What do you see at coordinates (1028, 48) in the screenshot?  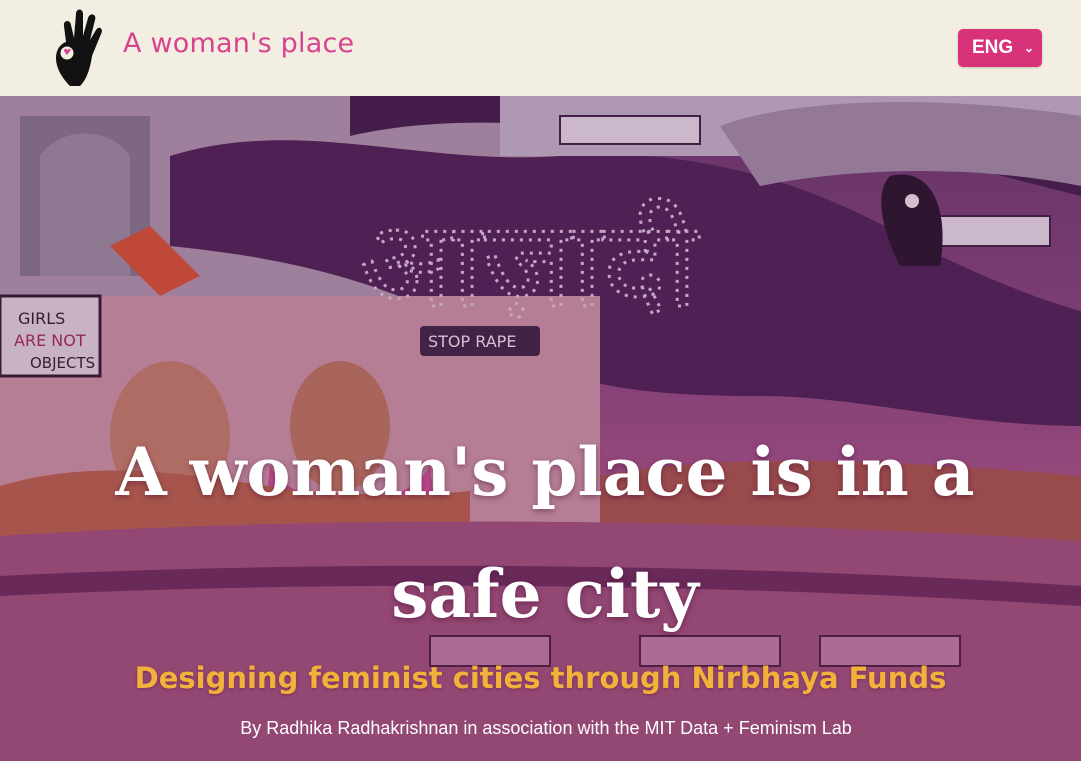 I see `chevron-down-icon: ⌄` at bounding box center [1028, 48].